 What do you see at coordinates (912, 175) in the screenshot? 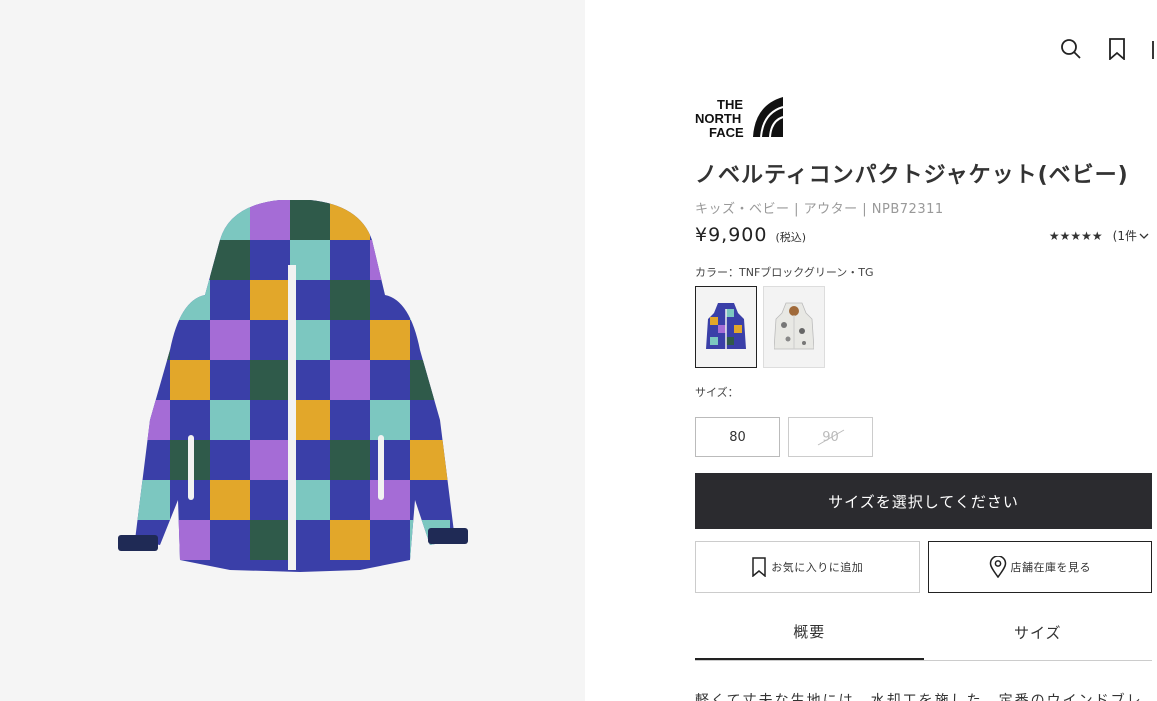
I see `product-title: ノベルティコンパクトジャケット(ベビー)` at bounding box center [912, 175].